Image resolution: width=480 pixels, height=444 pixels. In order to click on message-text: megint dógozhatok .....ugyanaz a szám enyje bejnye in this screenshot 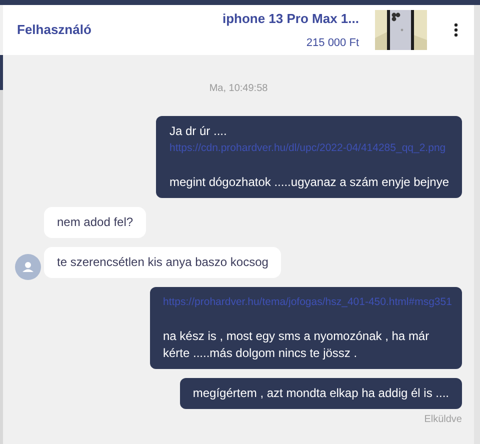, I will do `click(309, 182)`.